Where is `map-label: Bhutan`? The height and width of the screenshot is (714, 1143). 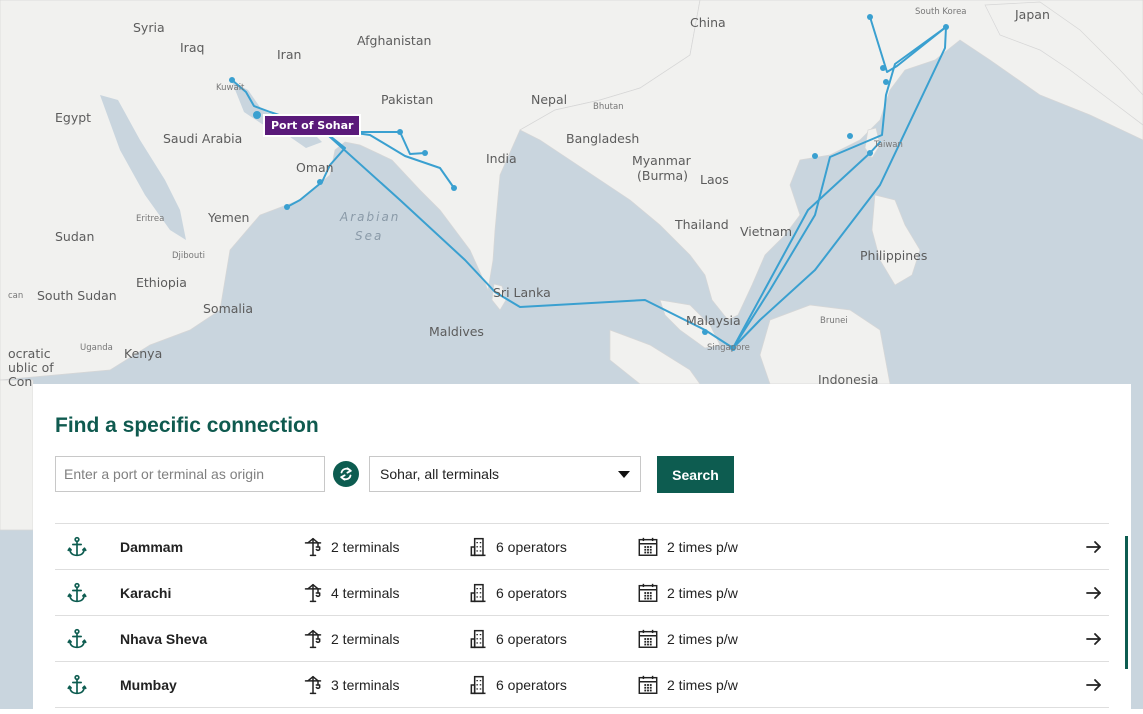
map-label: Bhutan is located at coordinates (608, 107).